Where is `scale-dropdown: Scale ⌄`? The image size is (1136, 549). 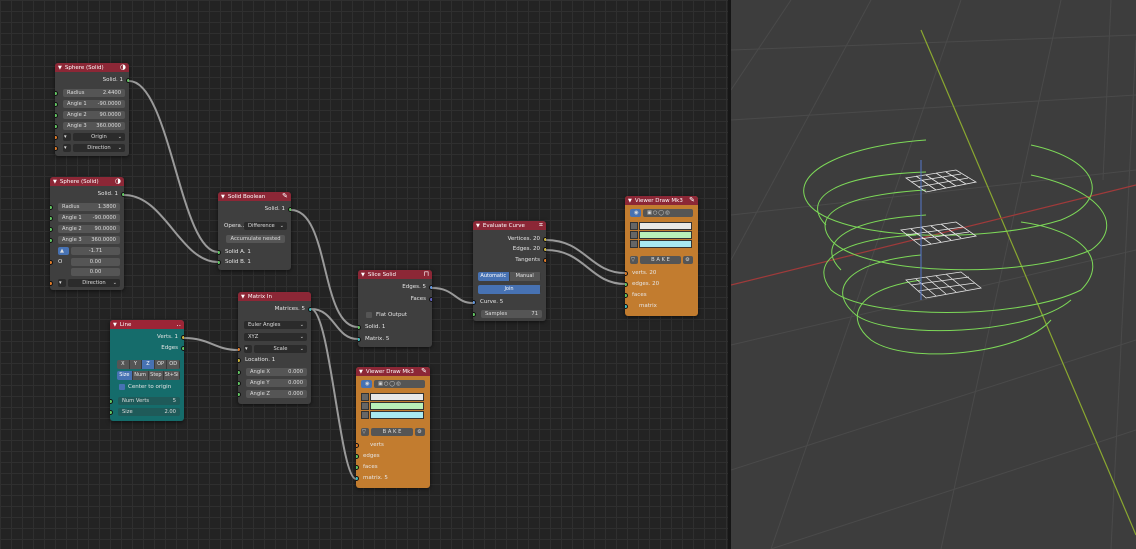 scale-dropdown: Scale ⌄ is located at coordinates (280, 349).